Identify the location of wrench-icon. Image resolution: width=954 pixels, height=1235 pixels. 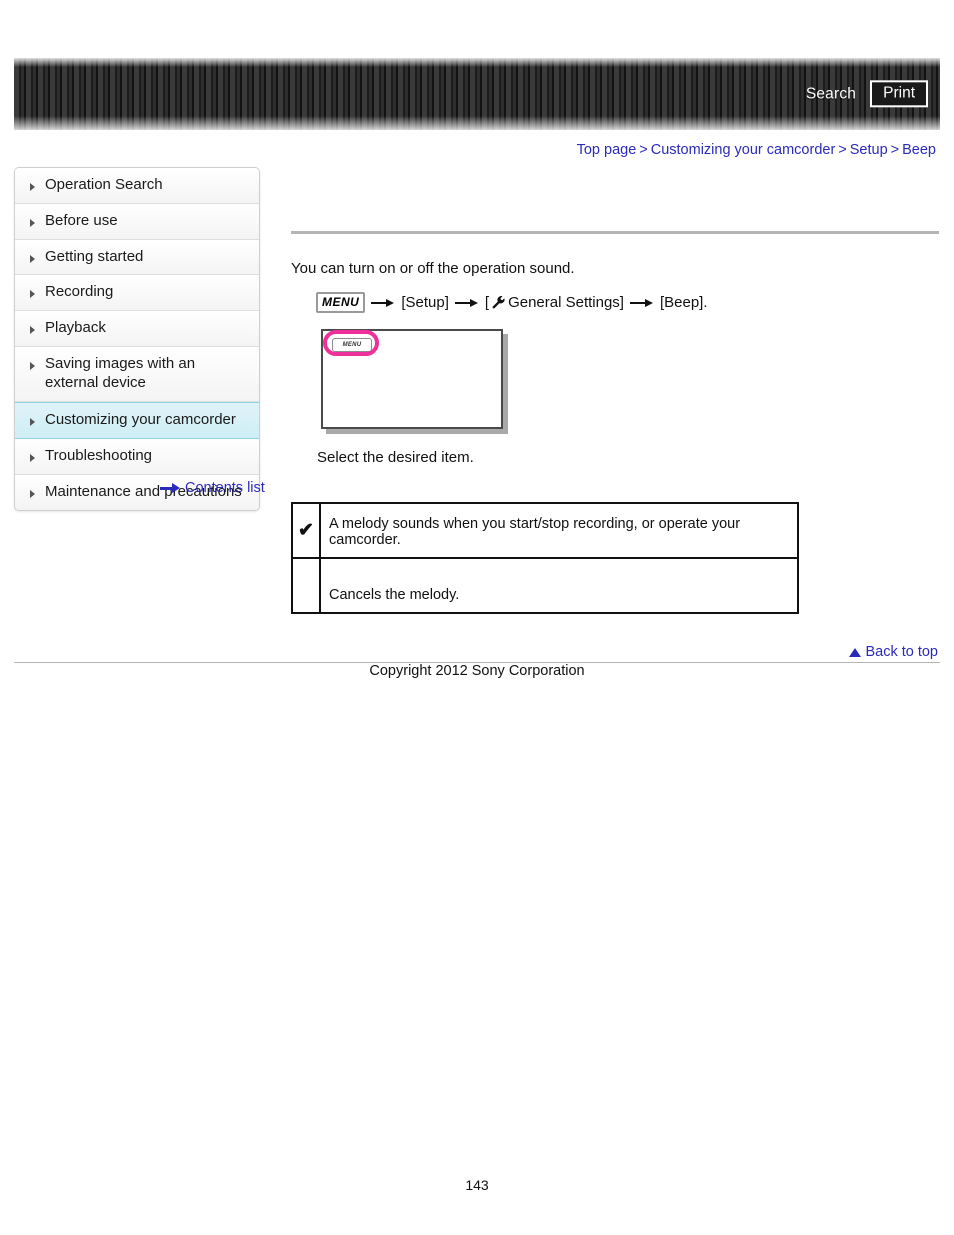
(498, 302).